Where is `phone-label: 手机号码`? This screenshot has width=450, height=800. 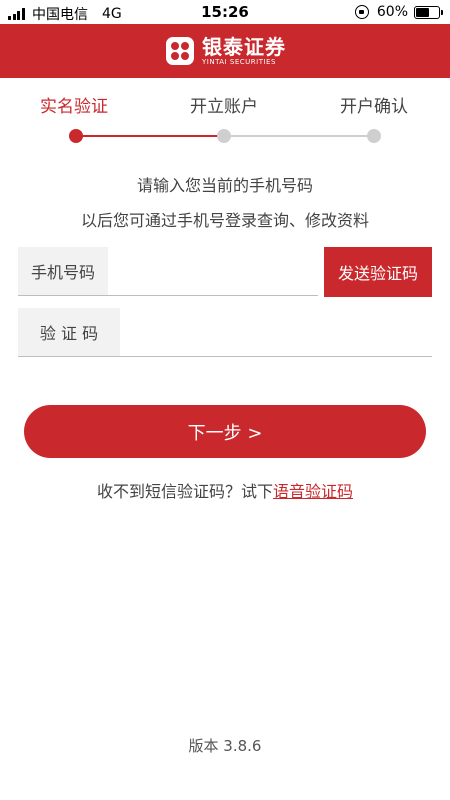 phone-label: 手机号码 is located at coordinates (63, 271).